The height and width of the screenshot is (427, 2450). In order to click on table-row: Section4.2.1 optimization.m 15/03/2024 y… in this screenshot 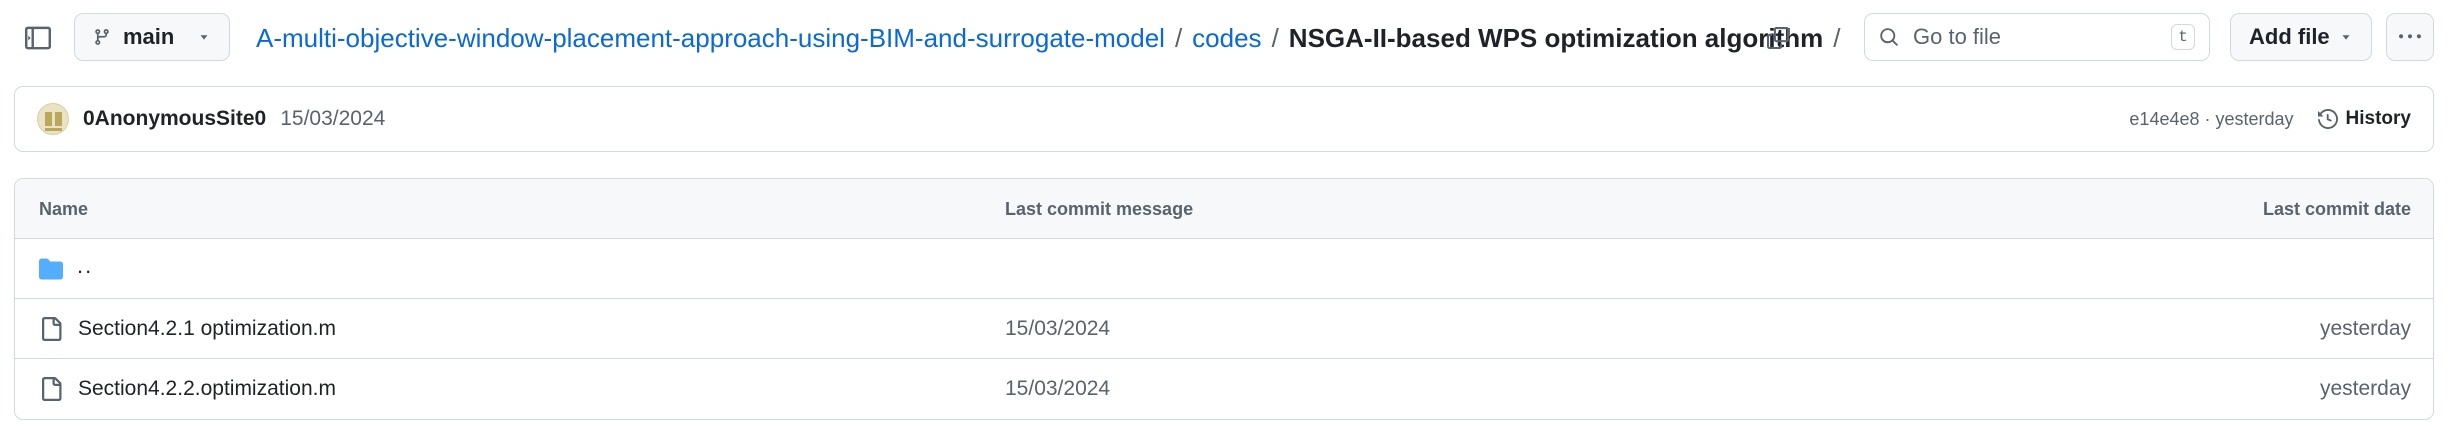, I will do `click(1224, 329)`.